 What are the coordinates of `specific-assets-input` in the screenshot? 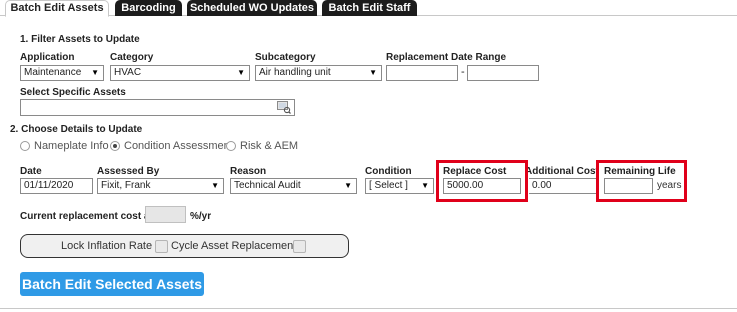 It's located at (157, 107).